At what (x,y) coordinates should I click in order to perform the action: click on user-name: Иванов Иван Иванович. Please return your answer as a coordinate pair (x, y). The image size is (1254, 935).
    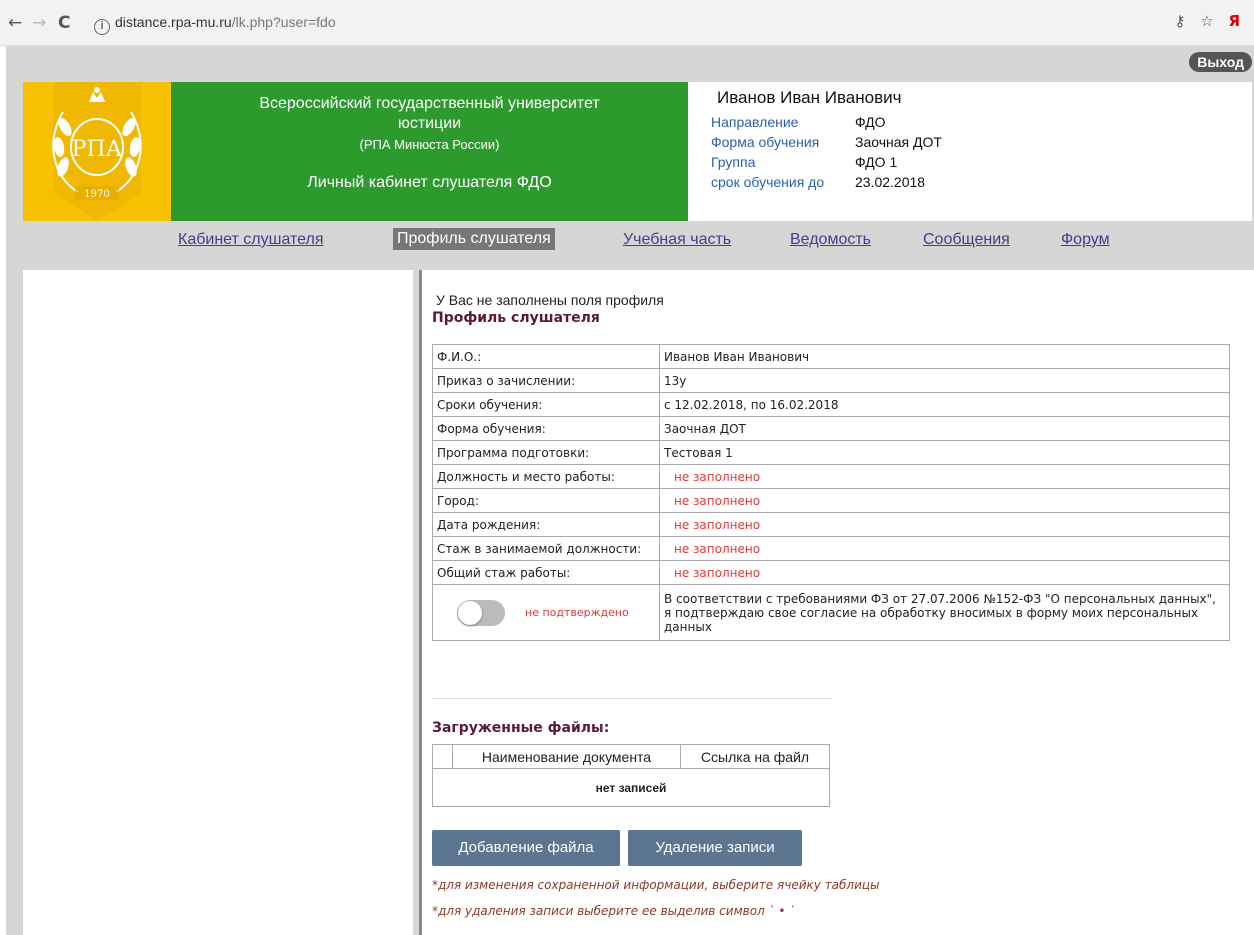
    Looking at the image, I should click on (809, 97).